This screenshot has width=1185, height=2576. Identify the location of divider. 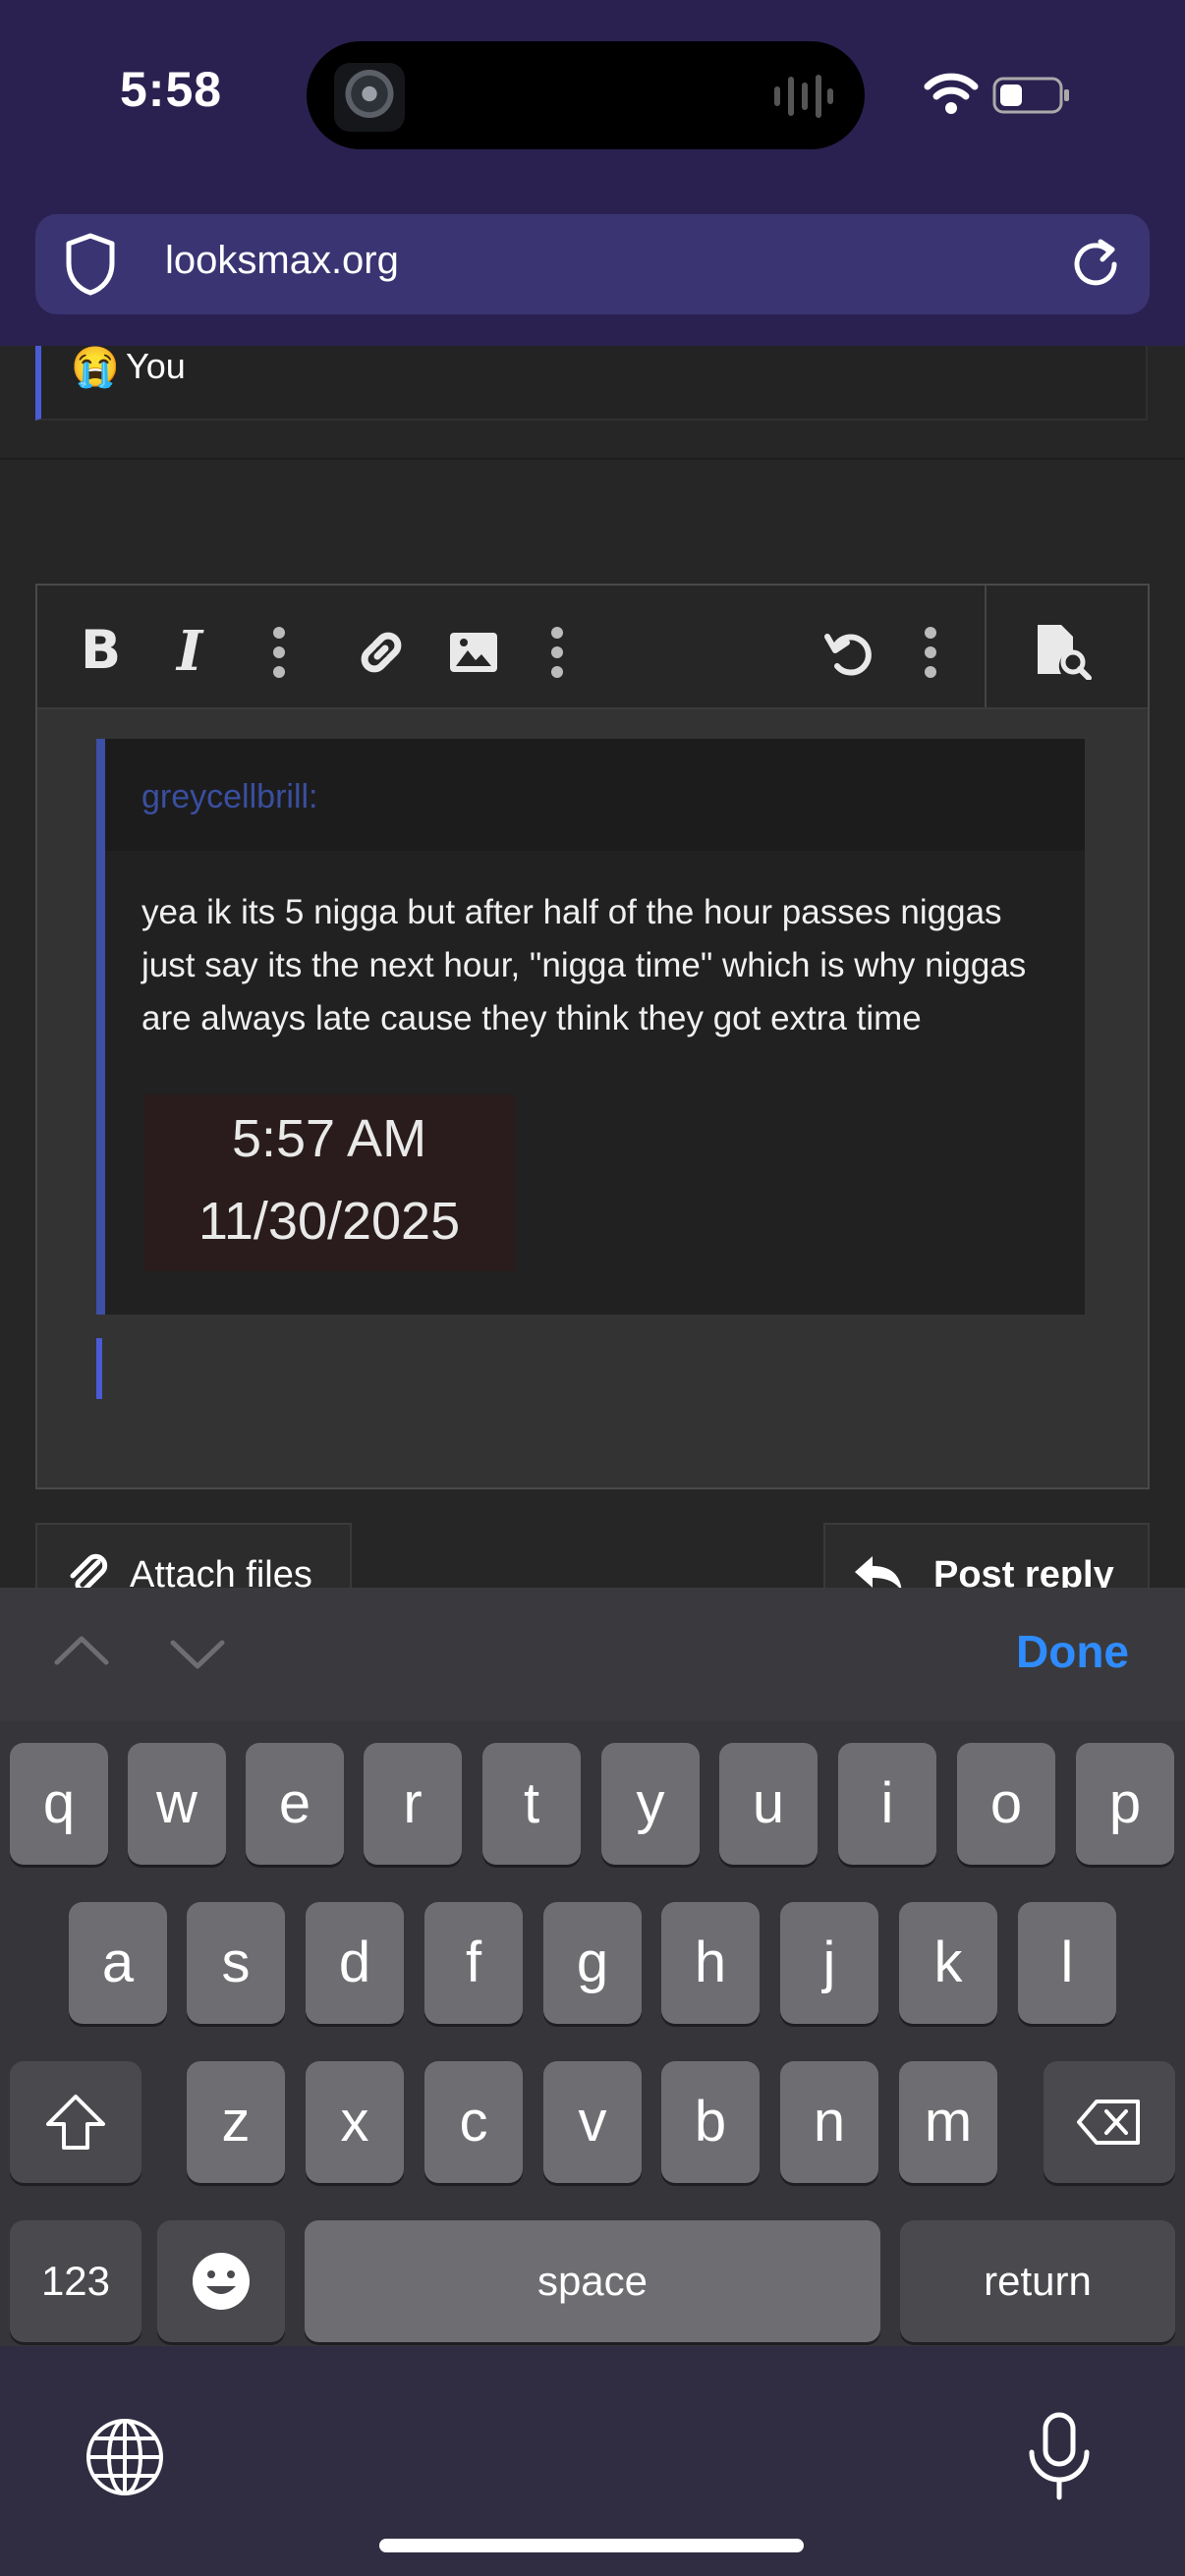
(592, 459).